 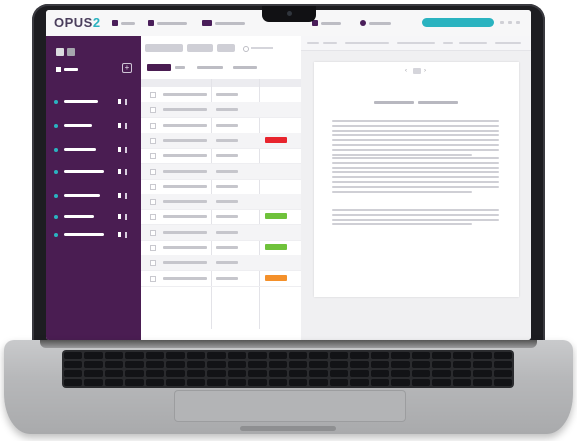 I want to click on view-toggle-list, so click(x=71, y=52).